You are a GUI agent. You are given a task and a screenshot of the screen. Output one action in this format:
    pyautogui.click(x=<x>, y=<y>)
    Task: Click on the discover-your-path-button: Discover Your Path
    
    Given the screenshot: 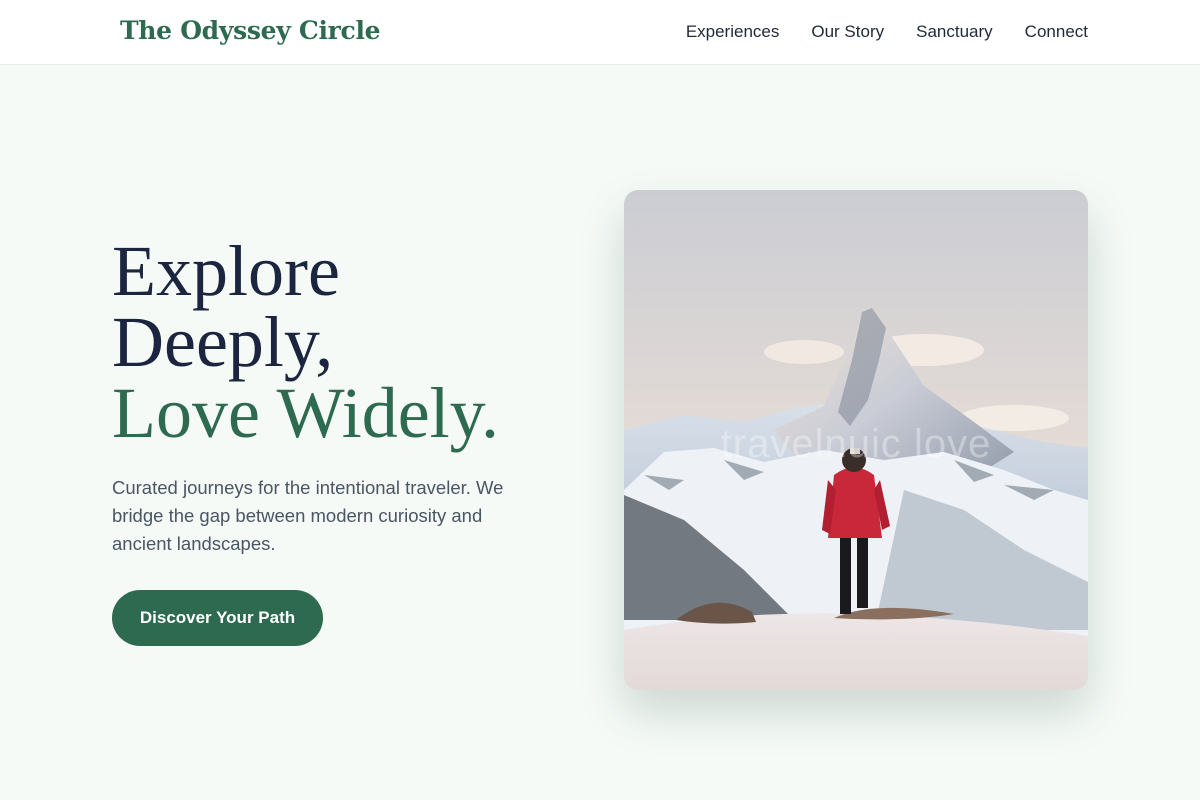 What is the action you would take?
    pyautogui.click(x=217, y=618)
    